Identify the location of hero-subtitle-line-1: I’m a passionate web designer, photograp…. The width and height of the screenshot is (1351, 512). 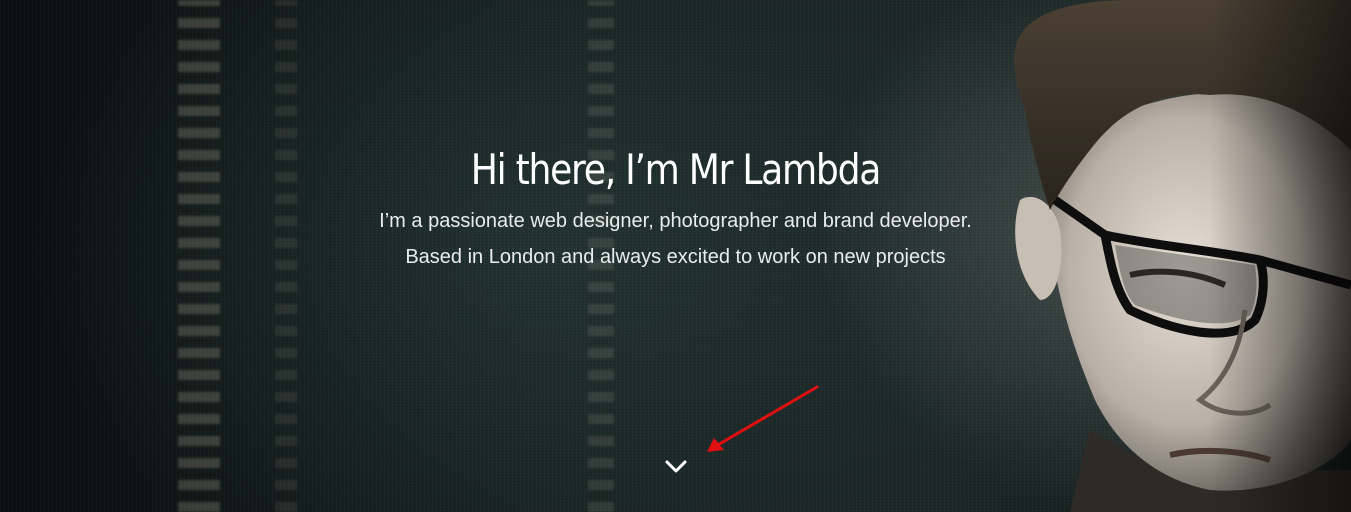
(675, 221).